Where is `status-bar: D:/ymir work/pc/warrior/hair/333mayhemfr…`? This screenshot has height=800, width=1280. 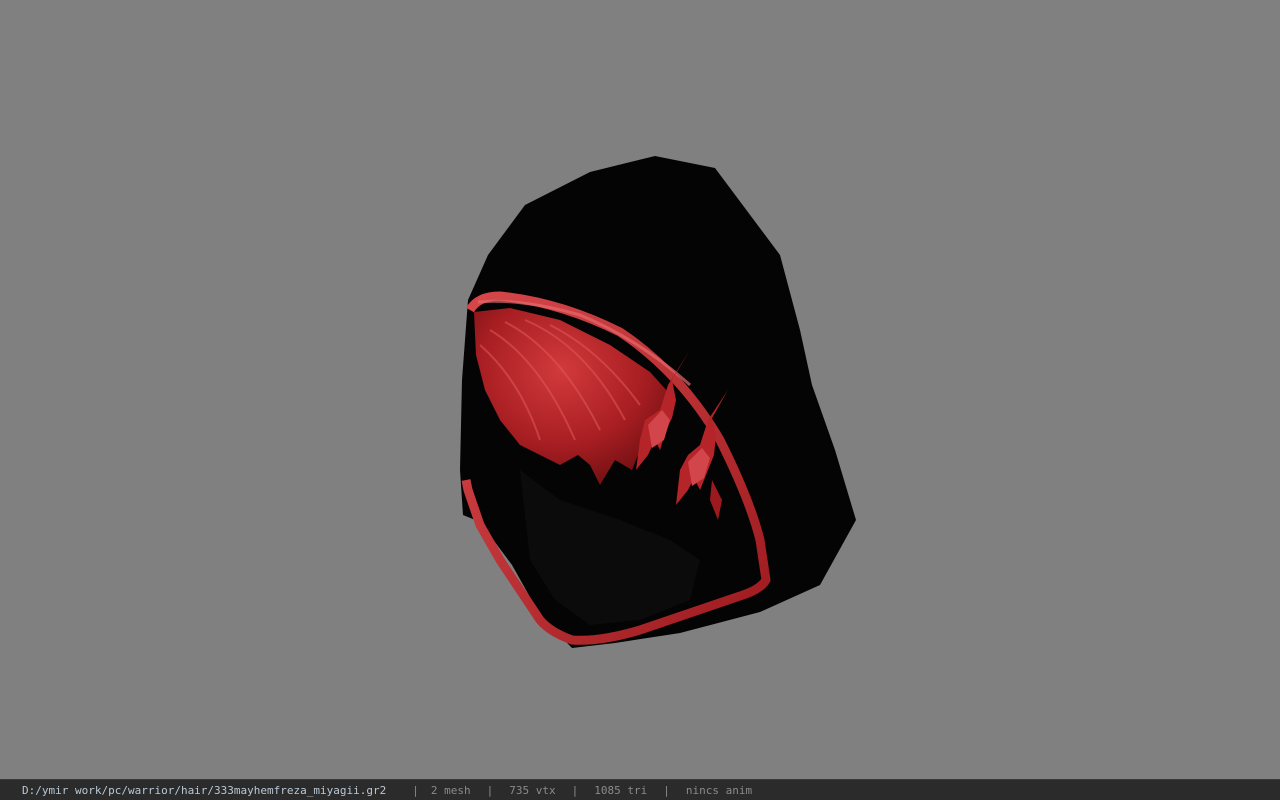 status-bar: D:/ymir work/pc/warrior/hair/333mayhemfr… is located at coordinates (640, 789).